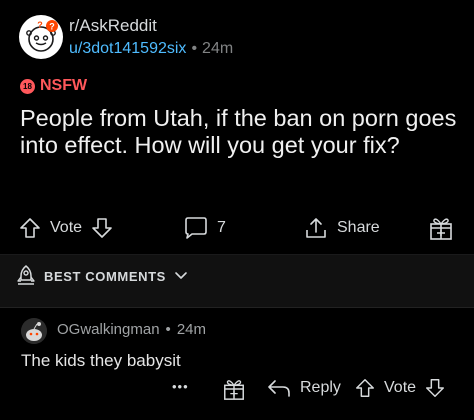 The width and height of the screenshot is (474, 420). I want to click on comment-body: The kids they babysit, so click(101, 360).